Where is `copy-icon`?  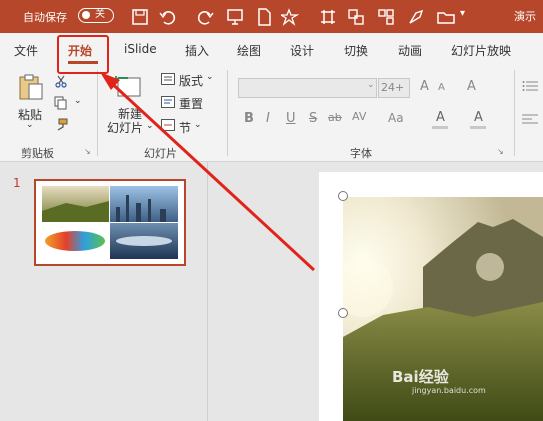 copy-icon is located at coordinates (61, 103).